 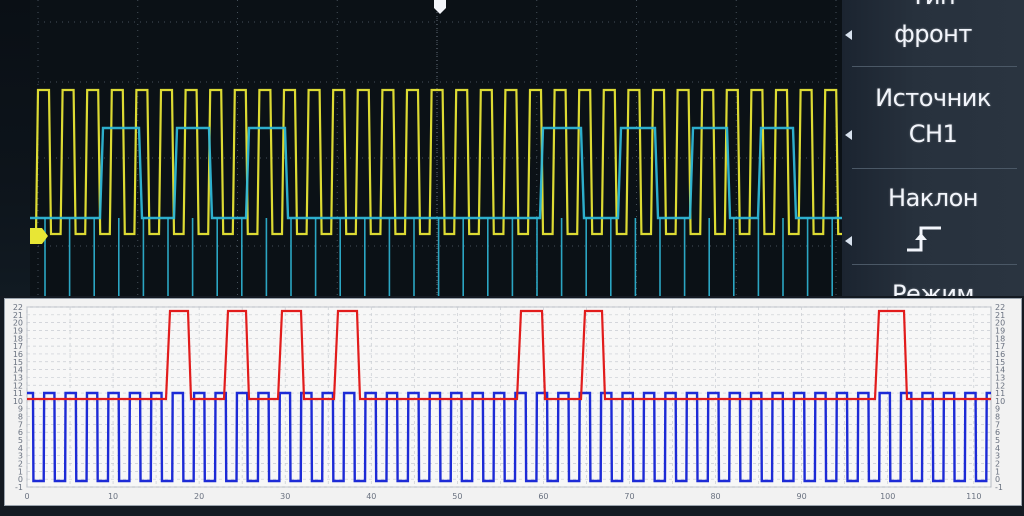 I want to click on x-axis-tick-label: 50, so click(x=457, y=496).